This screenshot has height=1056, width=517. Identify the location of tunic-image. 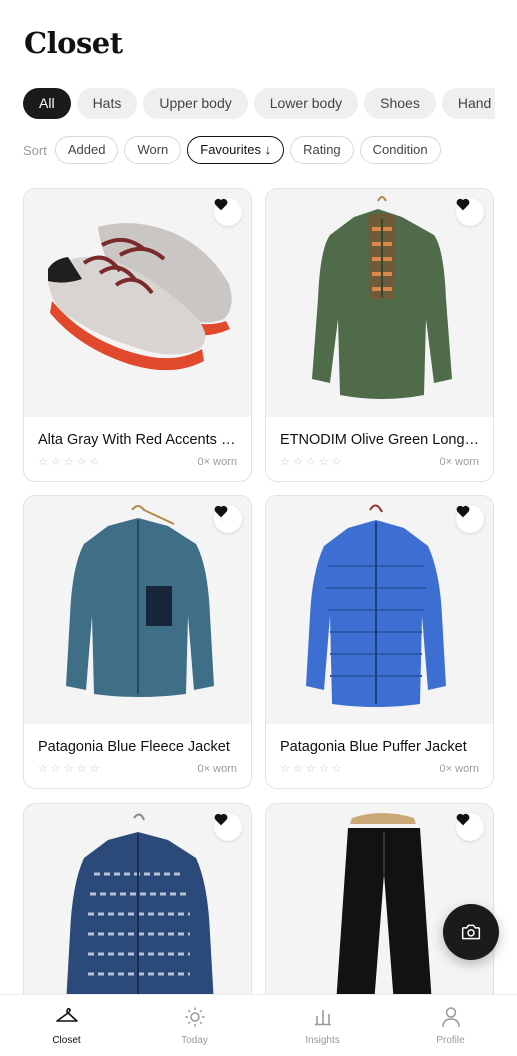
(382, 297).